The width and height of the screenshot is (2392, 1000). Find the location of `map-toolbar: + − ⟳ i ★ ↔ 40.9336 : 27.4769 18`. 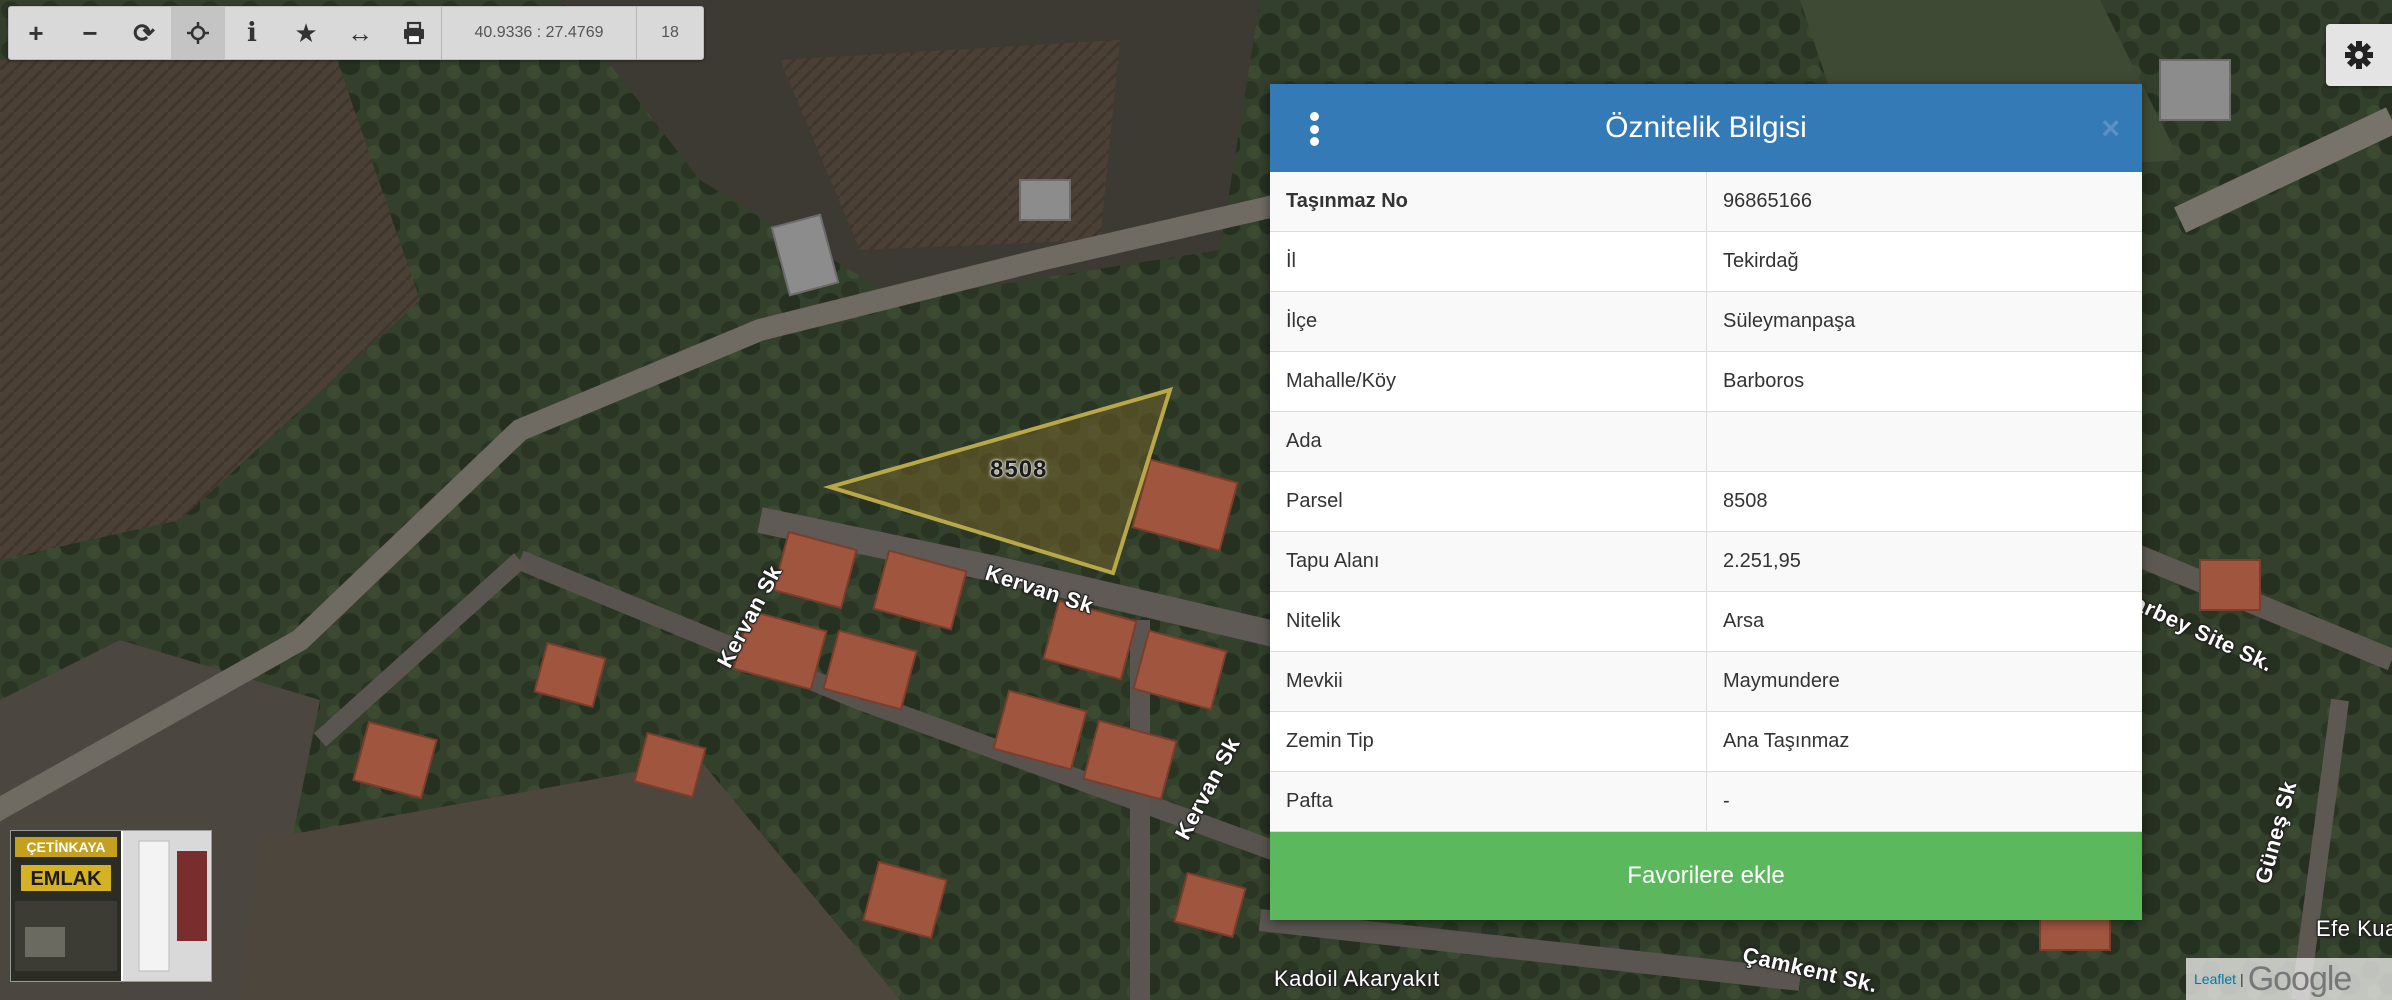

map-toolbar: + − ⟳ i ★ ↔ 40.9336 : 27.4769 18 is located at coordinates (356, 33).